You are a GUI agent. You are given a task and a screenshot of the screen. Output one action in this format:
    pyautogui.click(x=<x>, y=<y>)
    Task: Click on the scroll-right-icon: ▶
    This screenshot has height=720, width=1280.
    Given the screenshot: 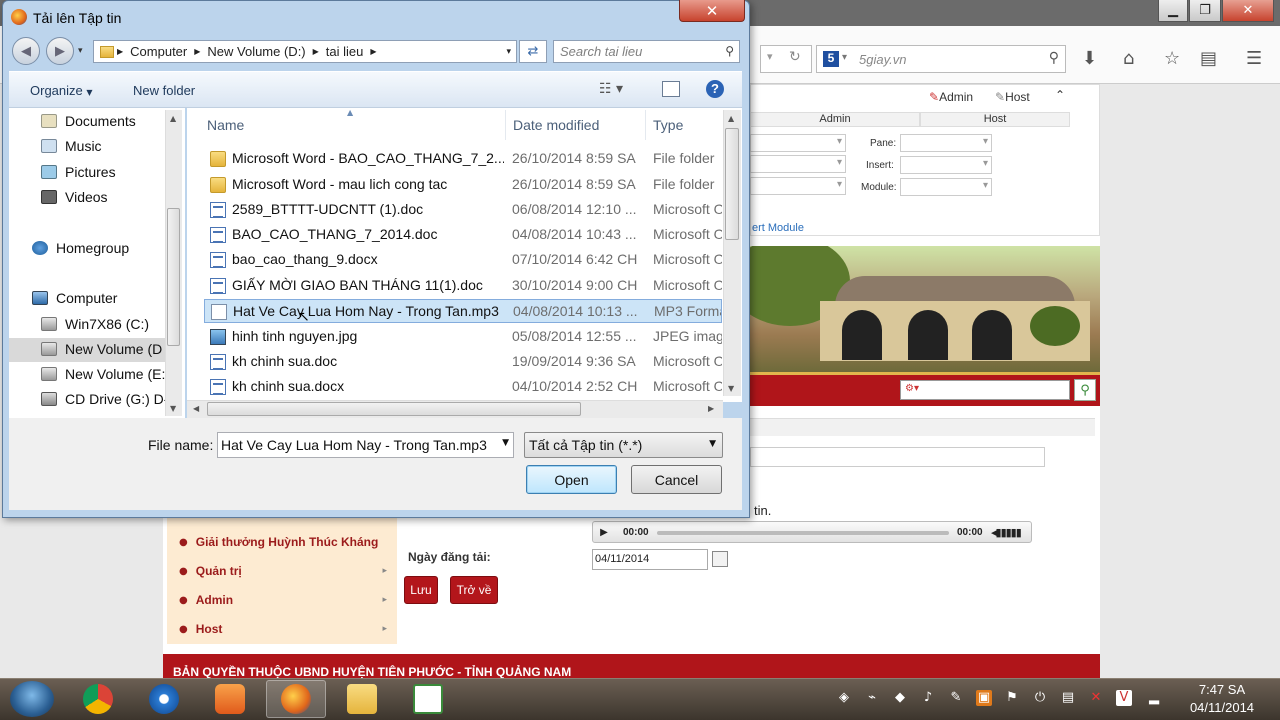 What is the action you would take?
    pyautogui.click(x=711, y=408)
    